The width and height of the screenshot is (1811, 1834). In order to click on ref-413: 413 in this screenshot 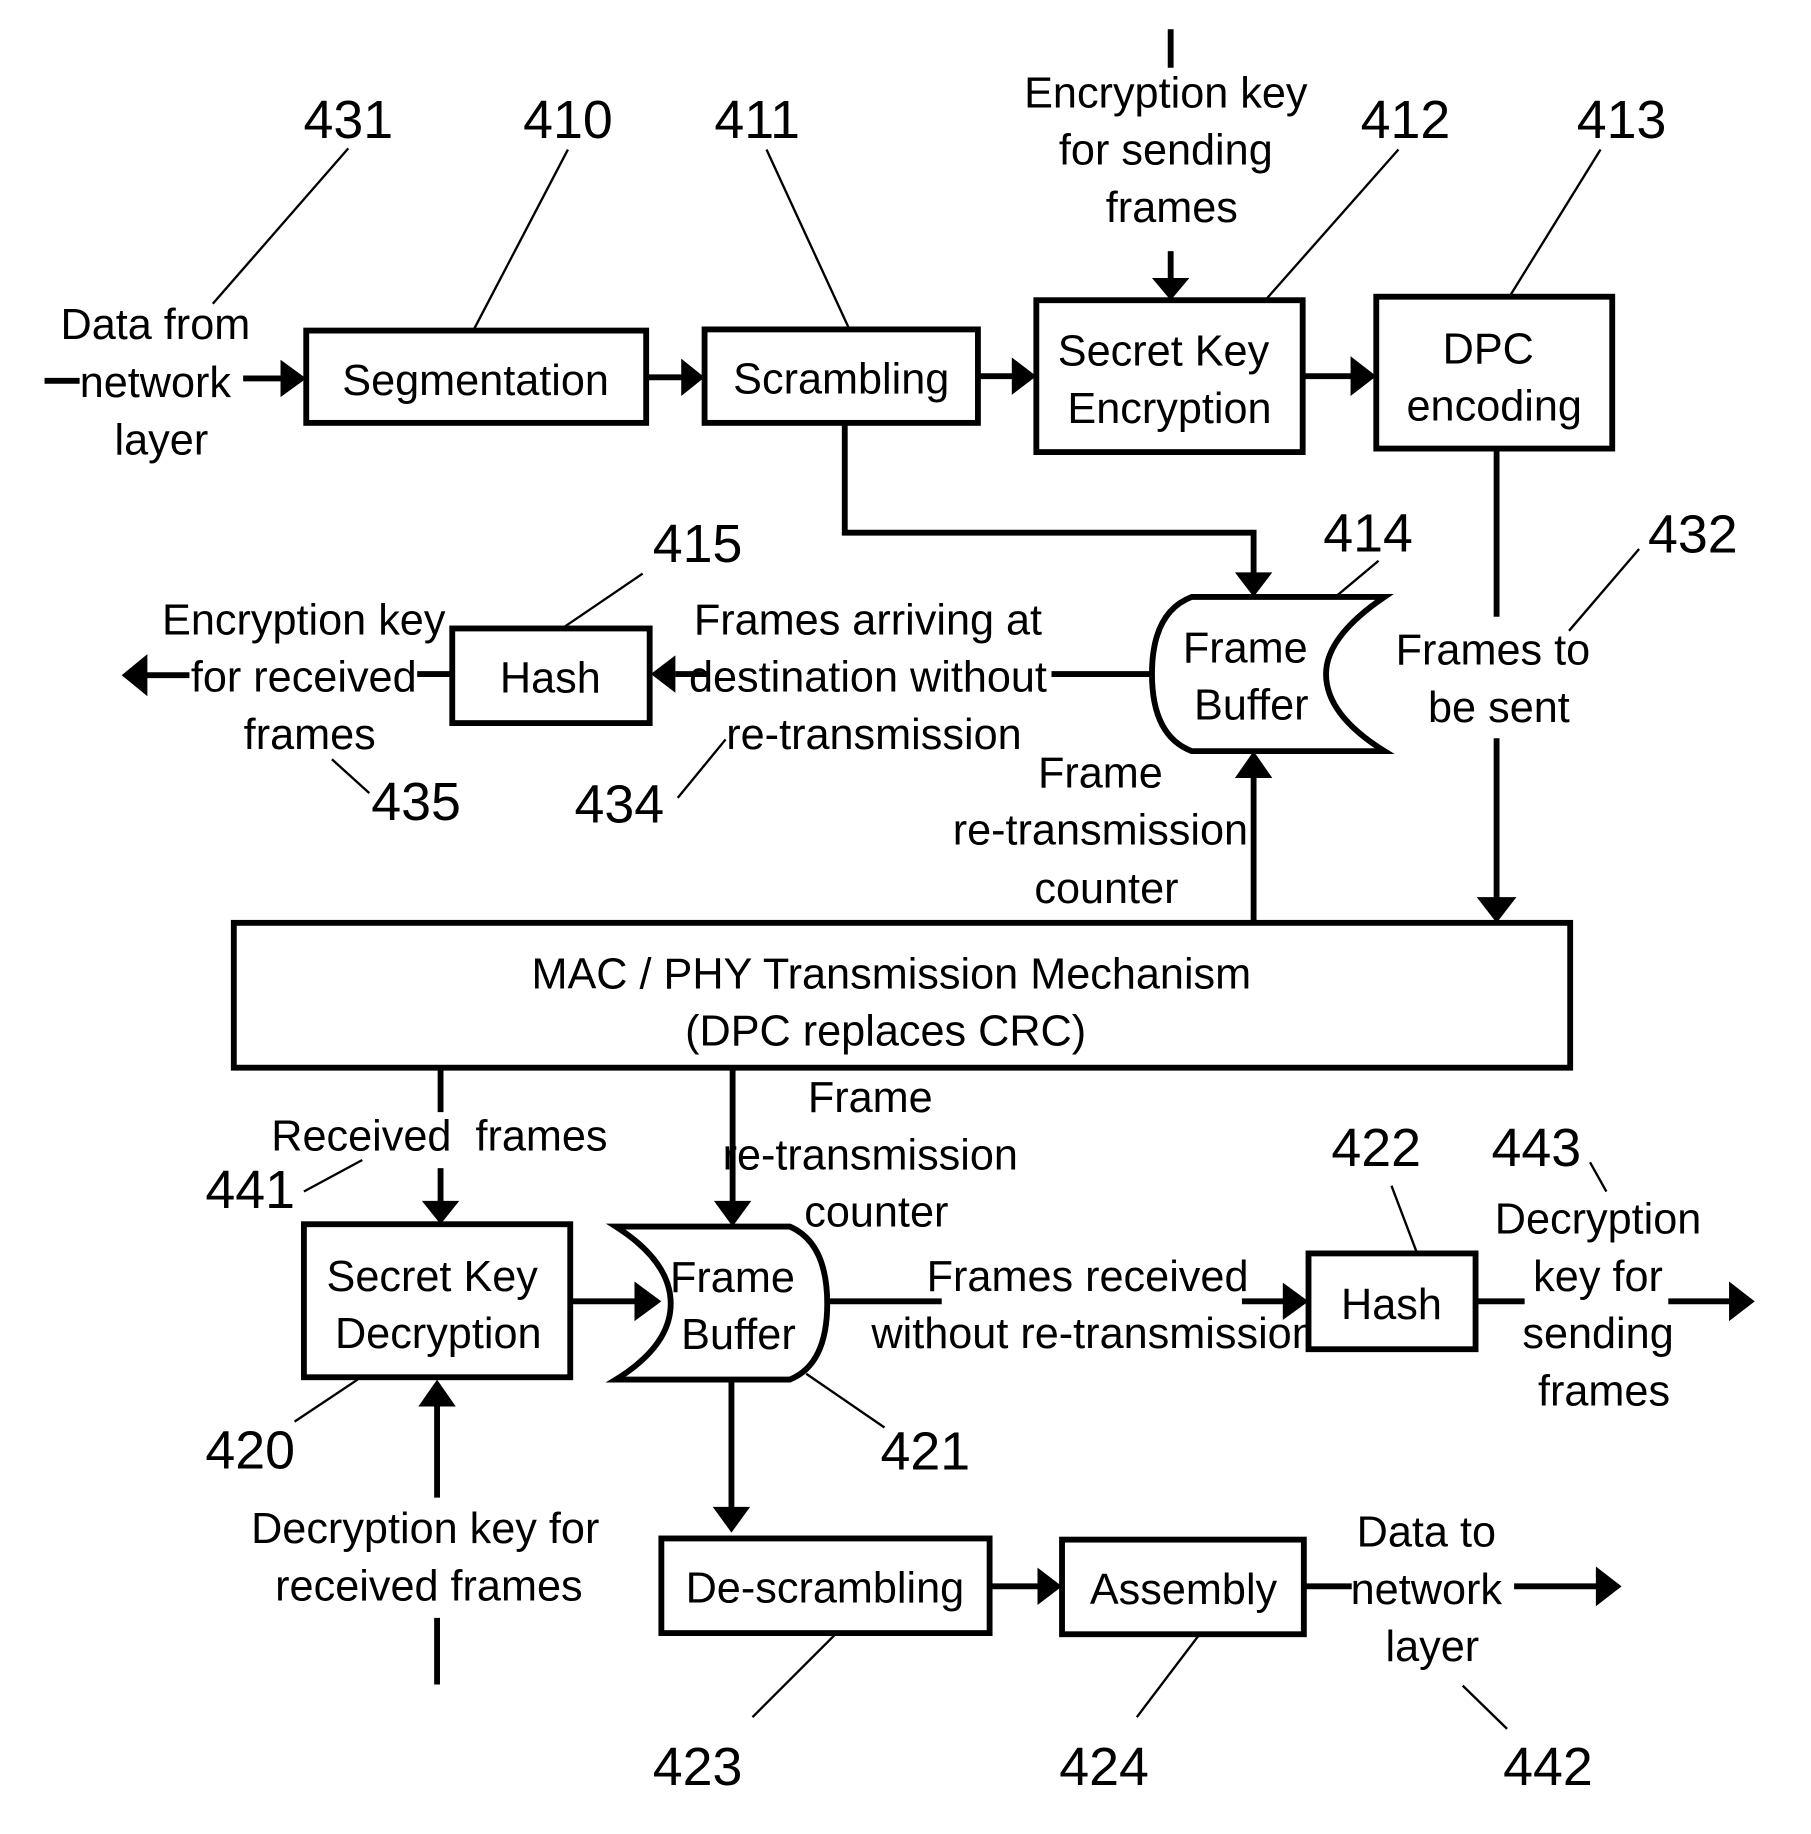, I will do `click(1622, 120)`.